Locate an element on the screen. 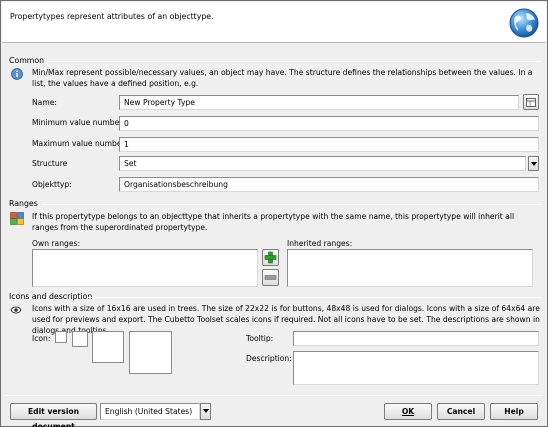  icon-16-slot is located at coordinates (61, 337).